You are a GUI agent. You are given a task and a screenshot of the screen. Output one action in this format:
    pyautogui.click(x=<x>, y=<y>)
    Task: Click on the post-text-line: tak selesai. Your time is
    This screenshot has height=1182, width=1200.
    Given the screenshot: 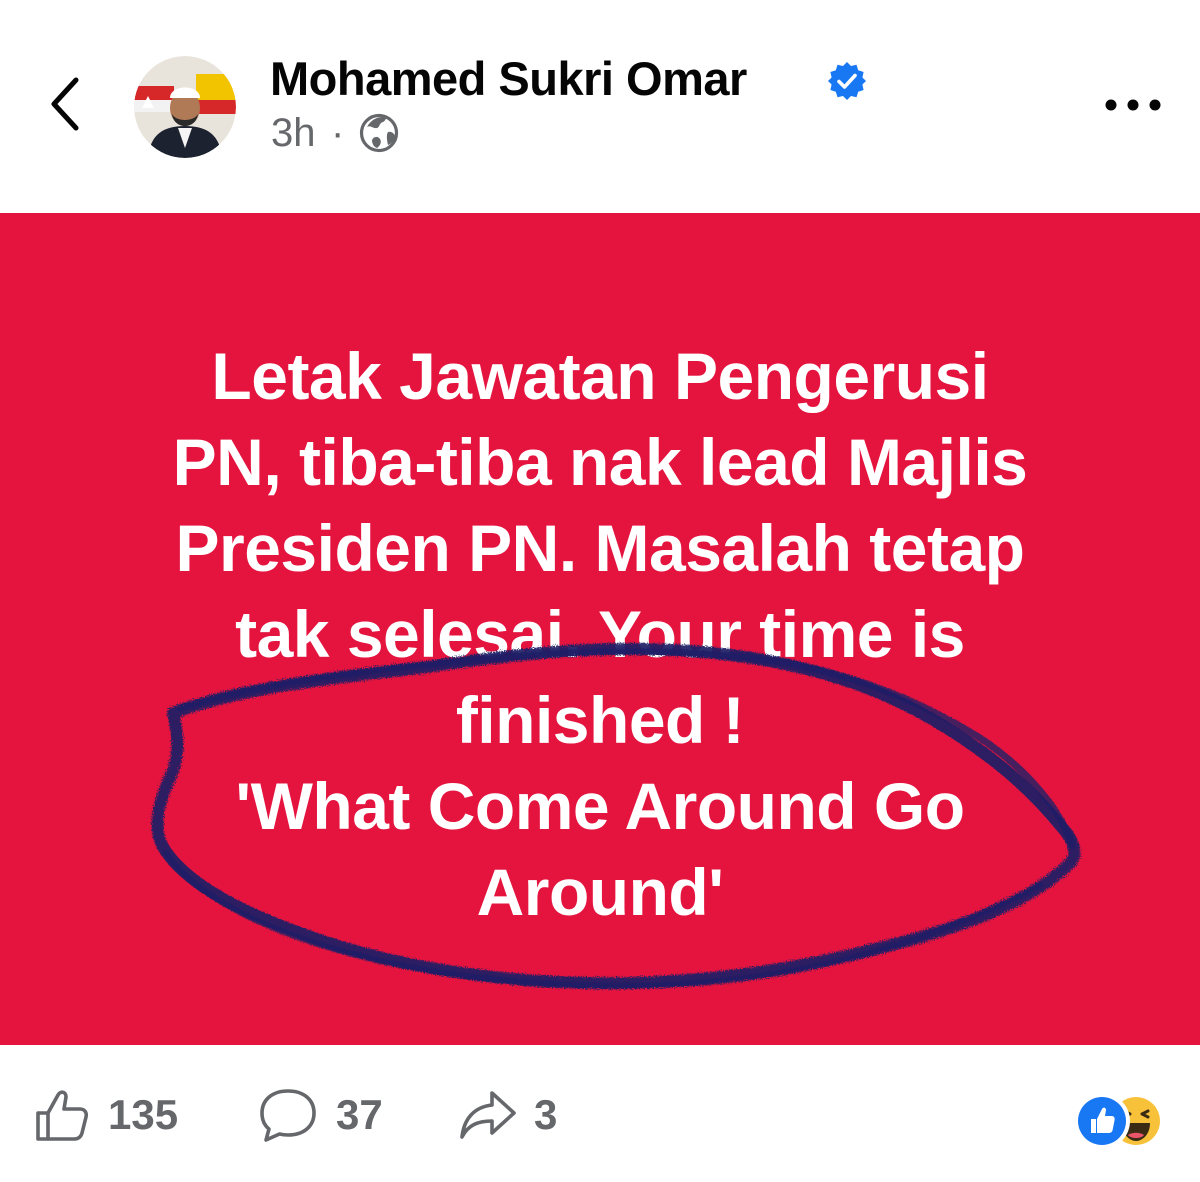 What is the action you would take?
    pyautogui.click(x=600, y=634)
    